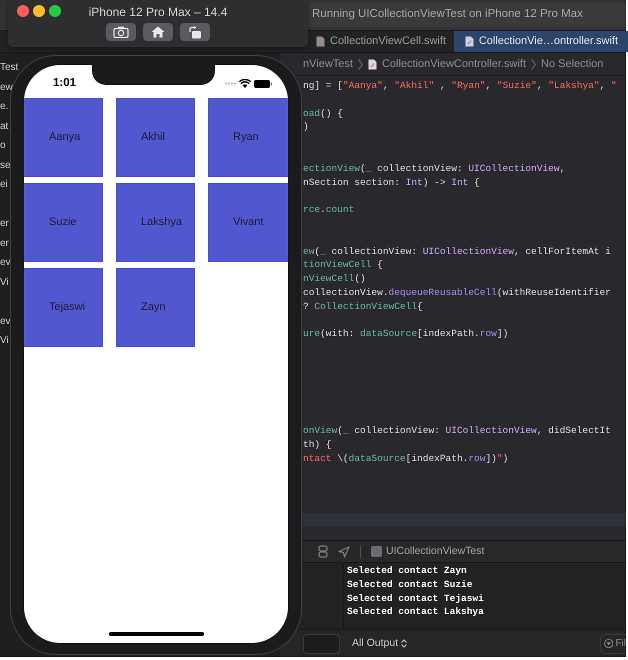 Image resolution: width=628 pixels, height=660 pixels. Describe the element at coordinates (230, 83) in the screenshot. I see `signal-icon` at that location.